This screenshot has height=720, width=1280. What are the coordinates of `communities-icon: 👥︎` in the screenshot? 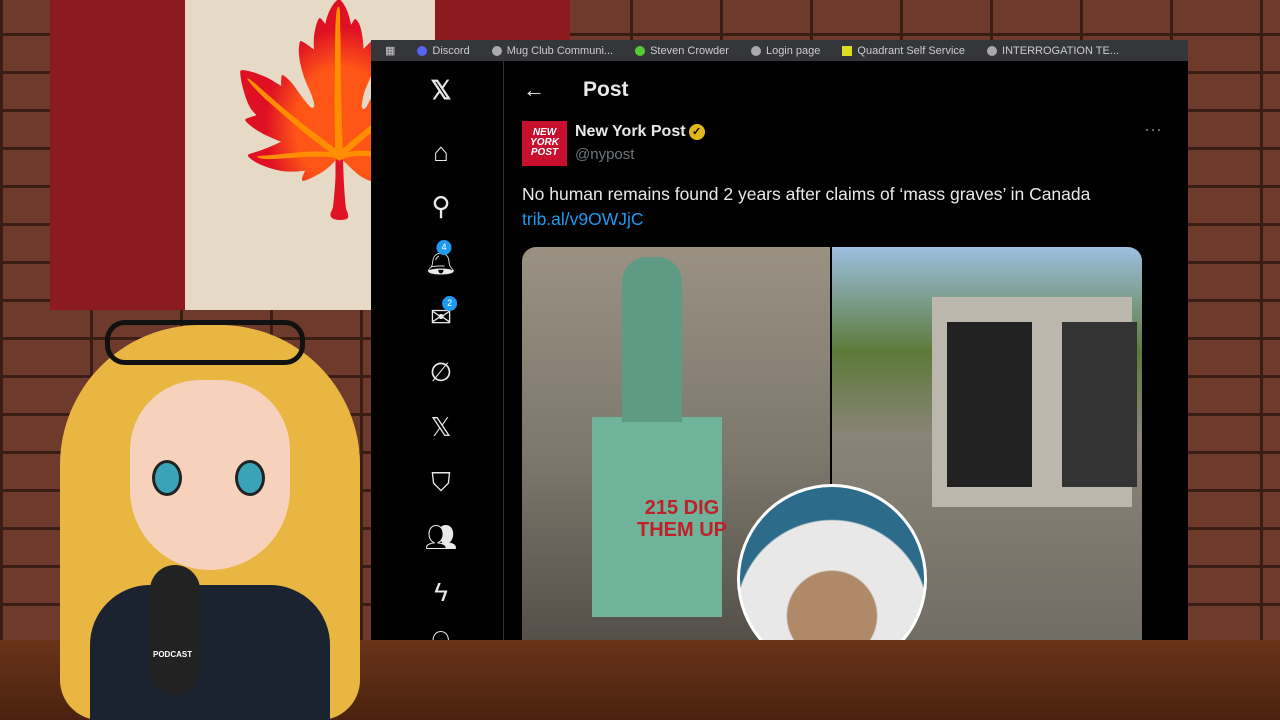 It's located at (440, 537).